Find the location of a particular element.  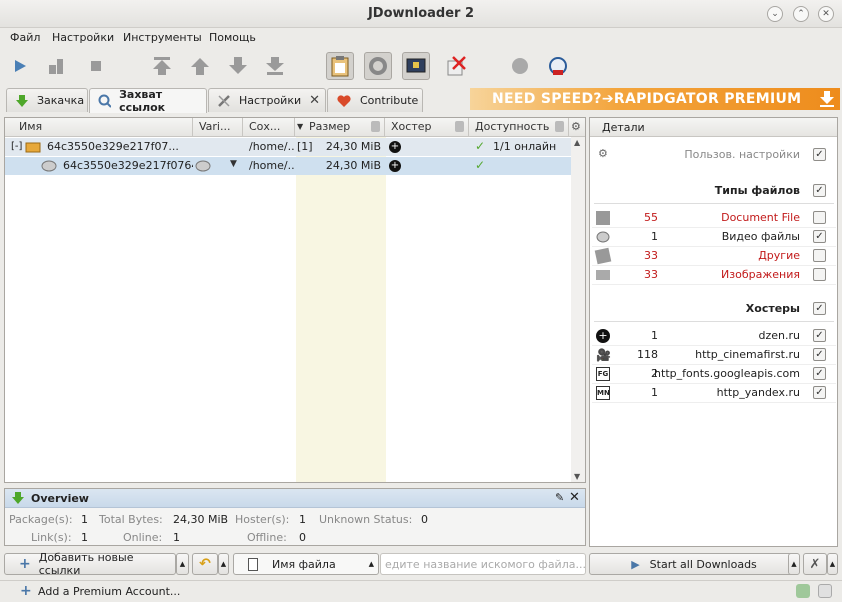

tab-download: Закачка is located at coordinates (47, 100).